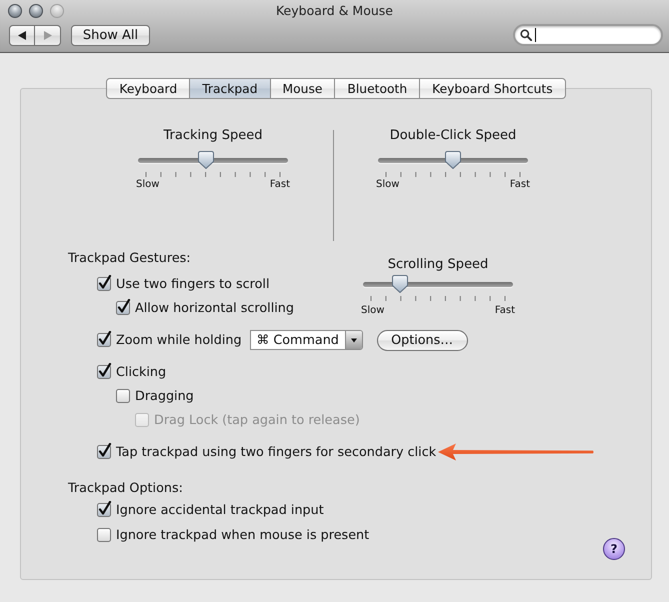  What do you see at coordinates (438, 265) in the screenshot?
I see `slider-label: Scrolling Speed` at bounding box center [438, 265].